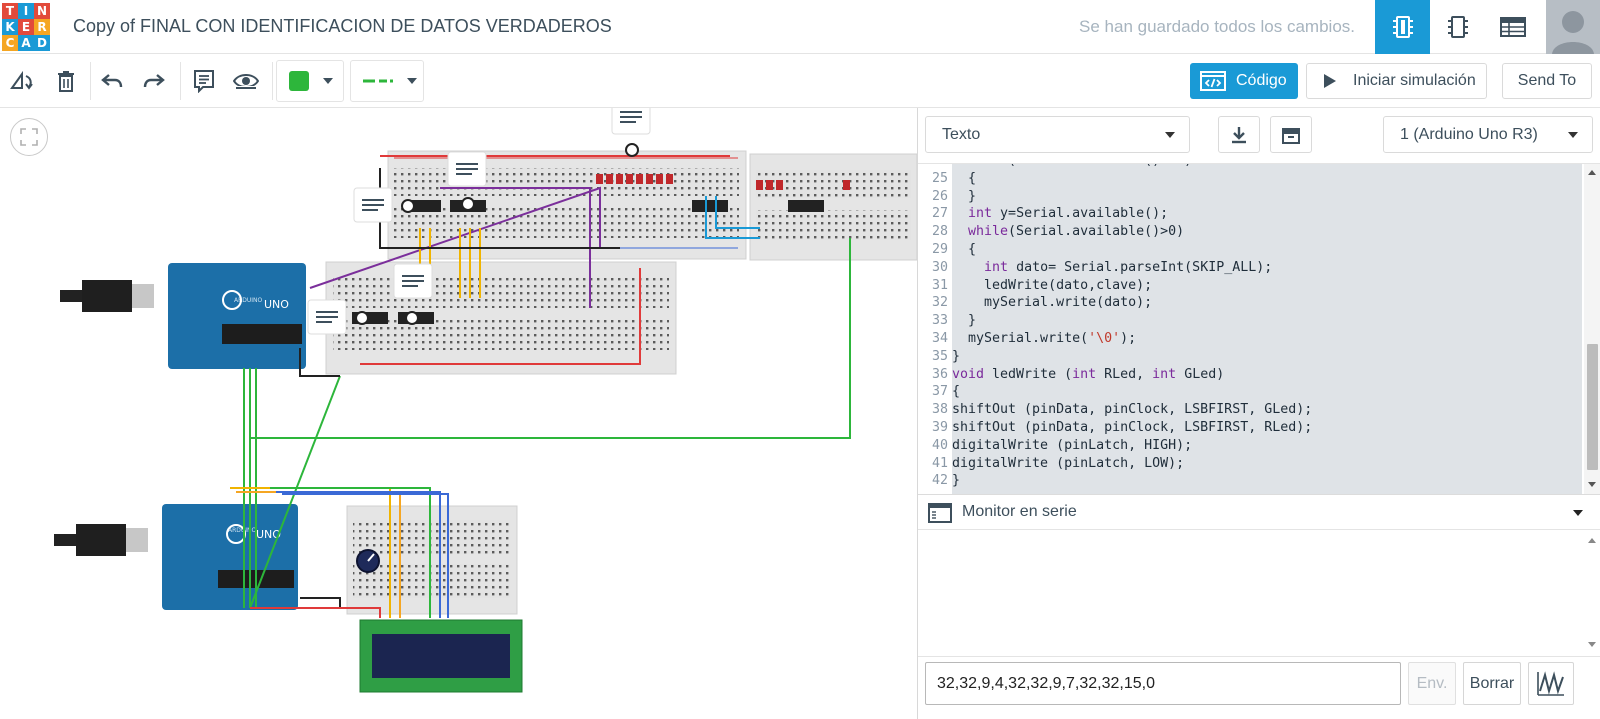 The width and height of the screenshot is (1600, 719). What do you see at coordinates (939, 285) in the screenshot?
I see `line-number: 31` at bounding box center [939, 285].